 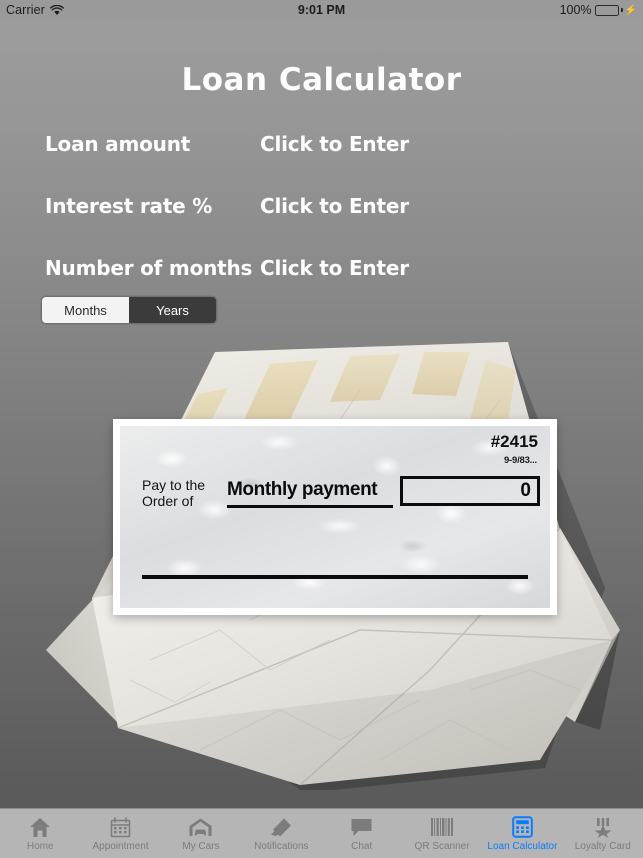 What do you see at coordinates (334, 268) in the screenshot?
I see `number-of-months-input: Click to Enter` at bounding box center [334, 268].